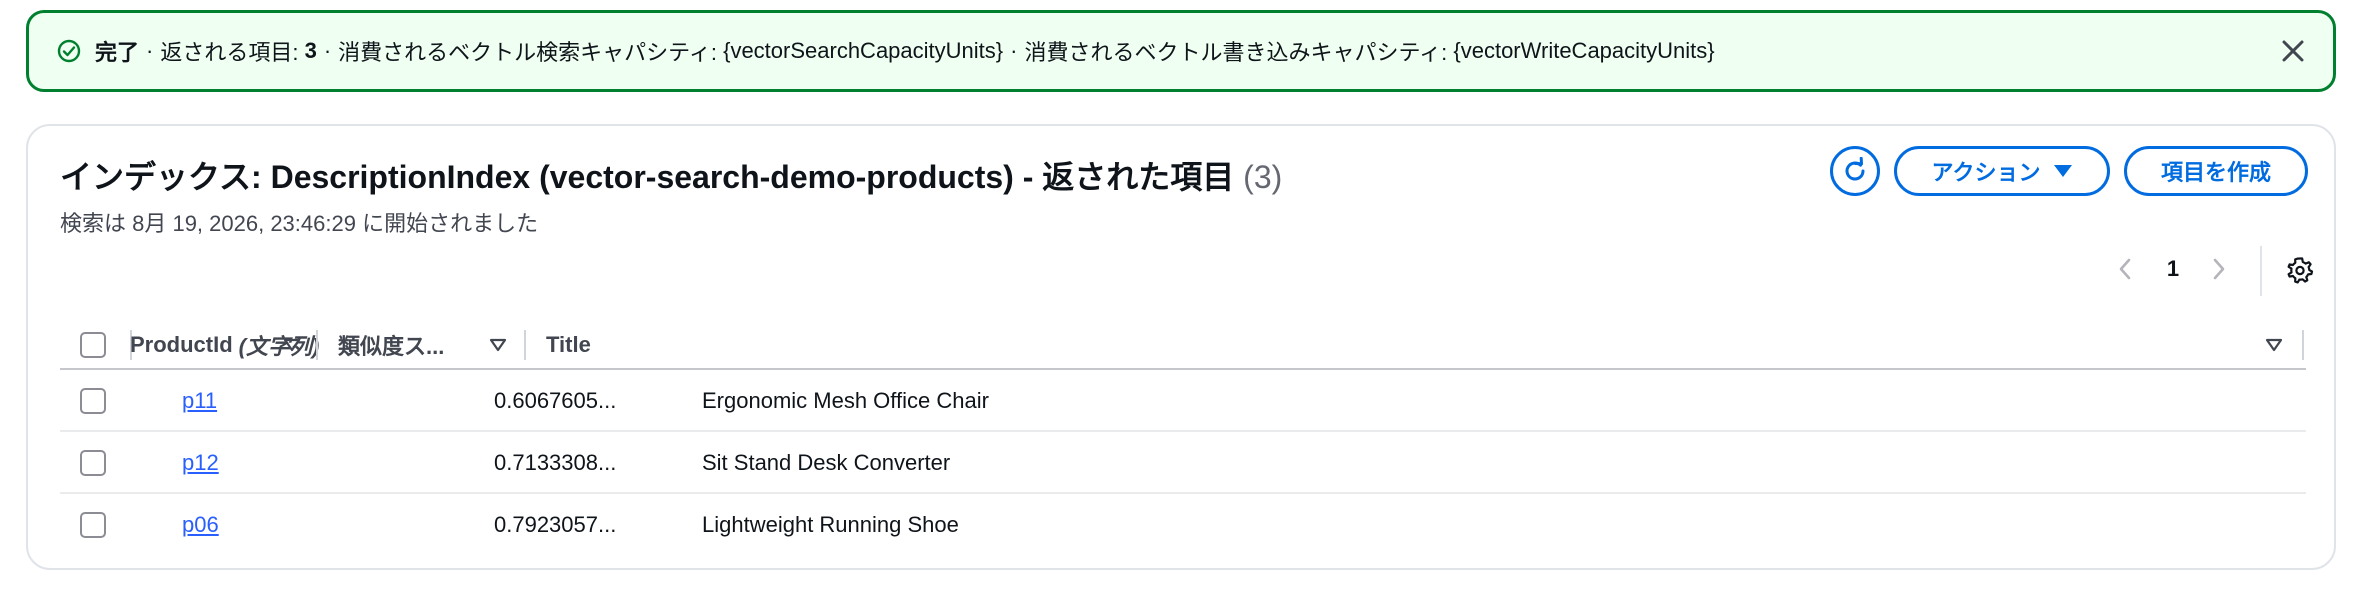 This screenshot has height=590, width=2362. I want to click on check-circle-icon, so click(69, 51).